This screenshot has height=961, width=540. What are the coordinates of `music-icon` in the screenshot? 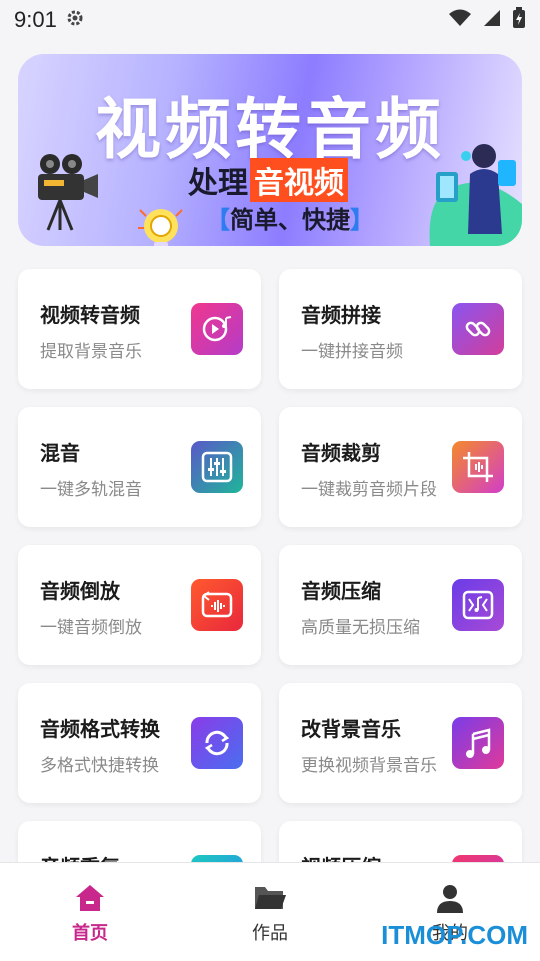 It's located at (478, 743).